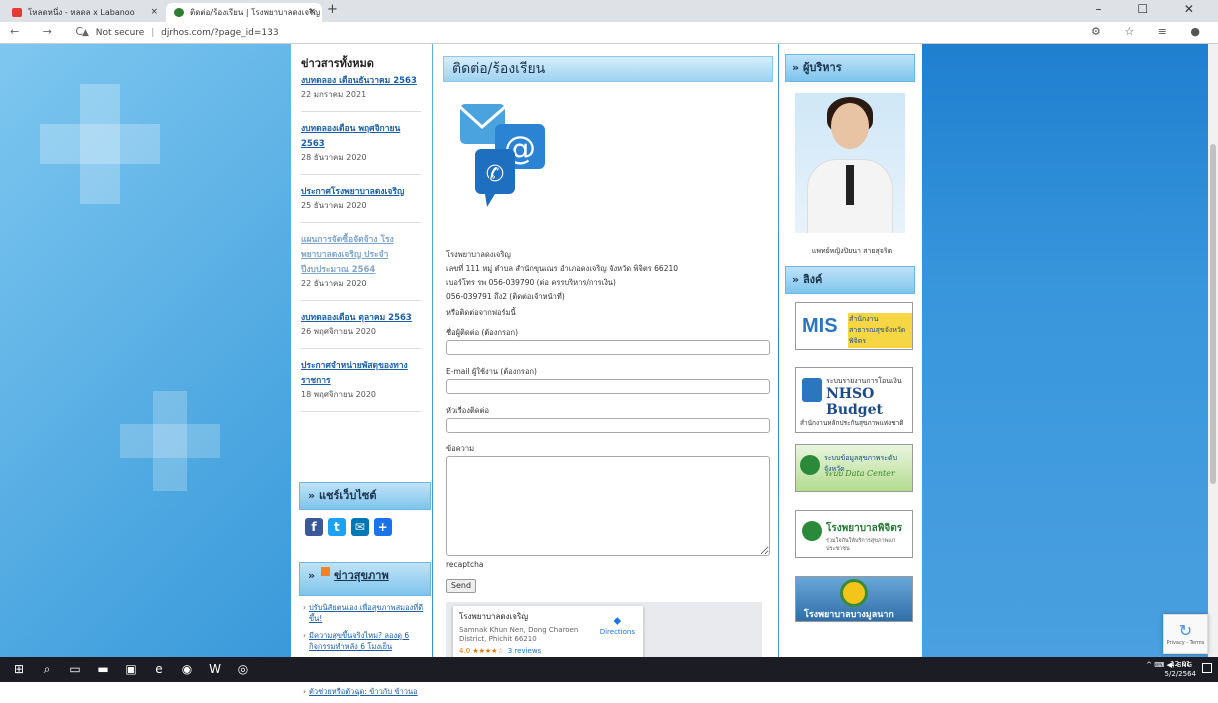 The image size is (1218, 703). I want to click on health-widget-header: » ข่าวสุขภาพ, so click(365, 579).